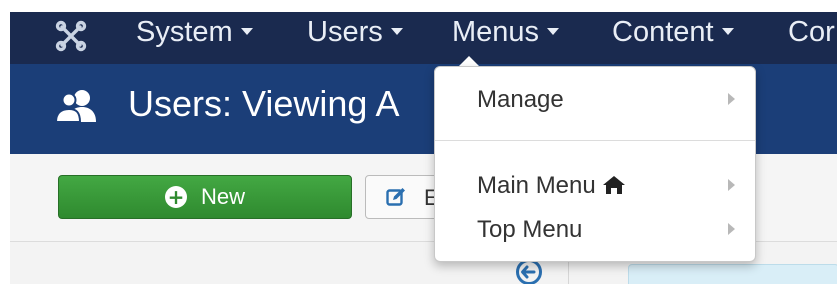  What do you see at coordinates (76, 106) in the screenshot?
I see `users-icon` at bounding box center [76, 106].